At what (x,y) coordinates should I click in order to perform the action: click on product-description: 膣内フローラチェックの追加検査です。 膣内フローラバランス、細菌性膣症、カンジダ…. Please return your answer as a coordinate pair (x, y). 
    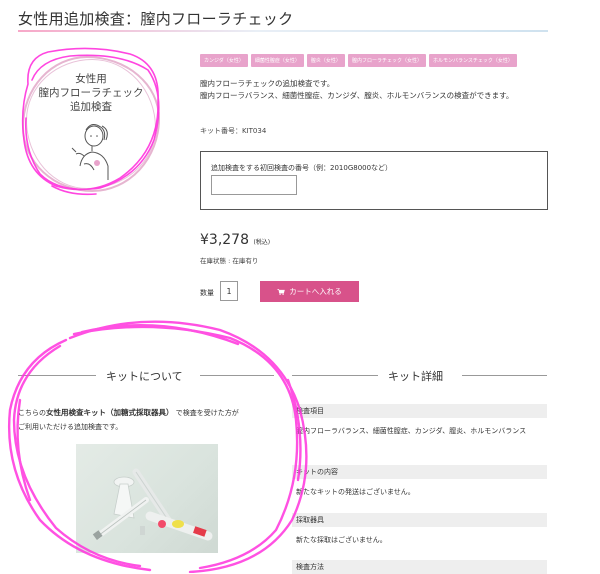
    Looking at the image, I should click on (356, 90).